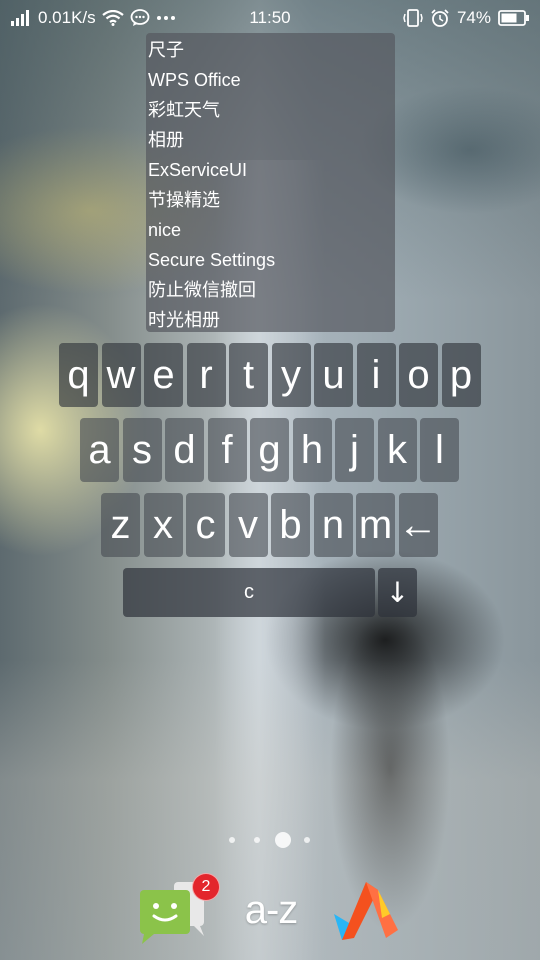  Describe the element at coordinates (142, 450) in the screenshot. I see `key-s: s` at that location.